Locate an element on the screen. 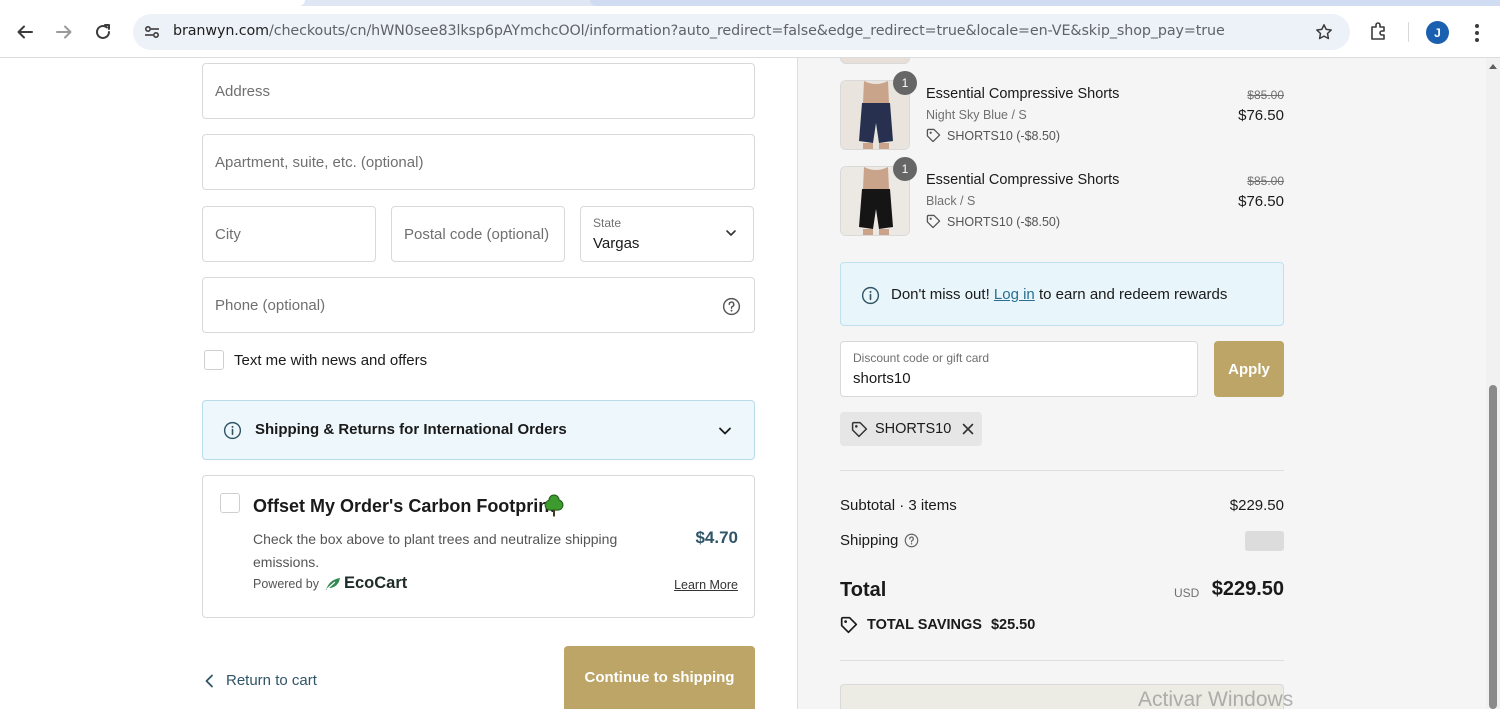  continue-to-shipping-button: Continue to shipping is located at coordinates (659, 677).